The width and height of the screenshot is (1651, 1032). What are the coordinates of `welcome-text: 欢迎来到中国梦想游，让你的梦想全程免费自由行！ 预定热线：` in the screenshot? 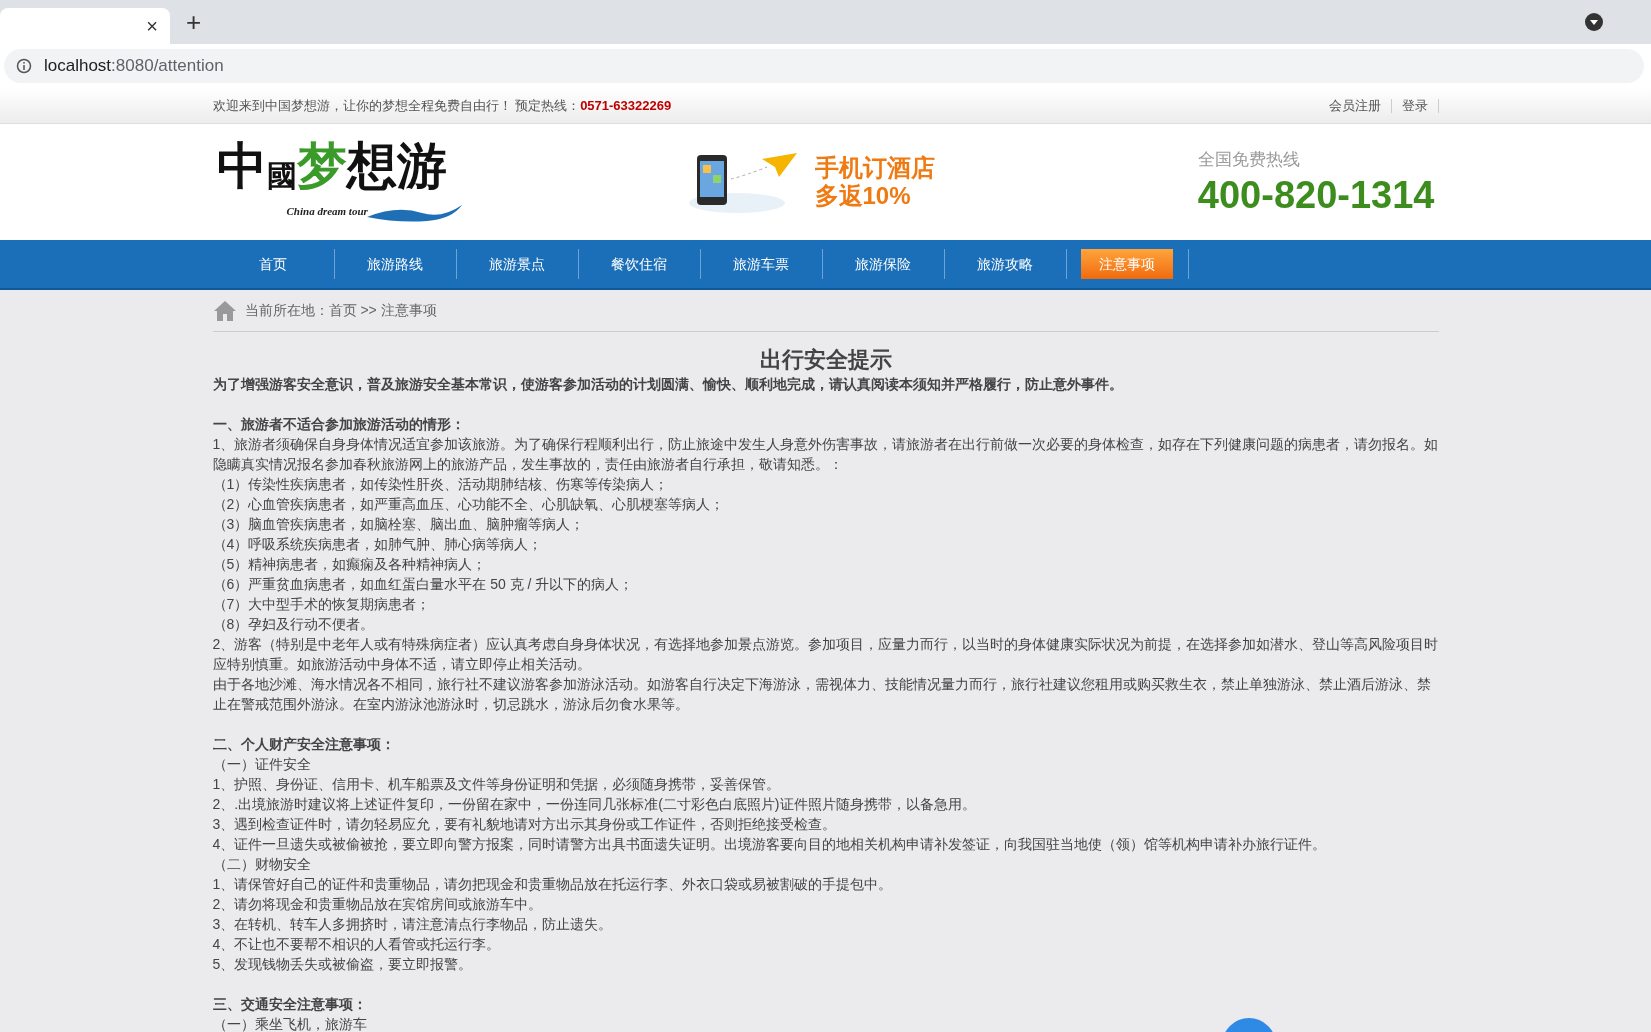 It's located at (396, 105).